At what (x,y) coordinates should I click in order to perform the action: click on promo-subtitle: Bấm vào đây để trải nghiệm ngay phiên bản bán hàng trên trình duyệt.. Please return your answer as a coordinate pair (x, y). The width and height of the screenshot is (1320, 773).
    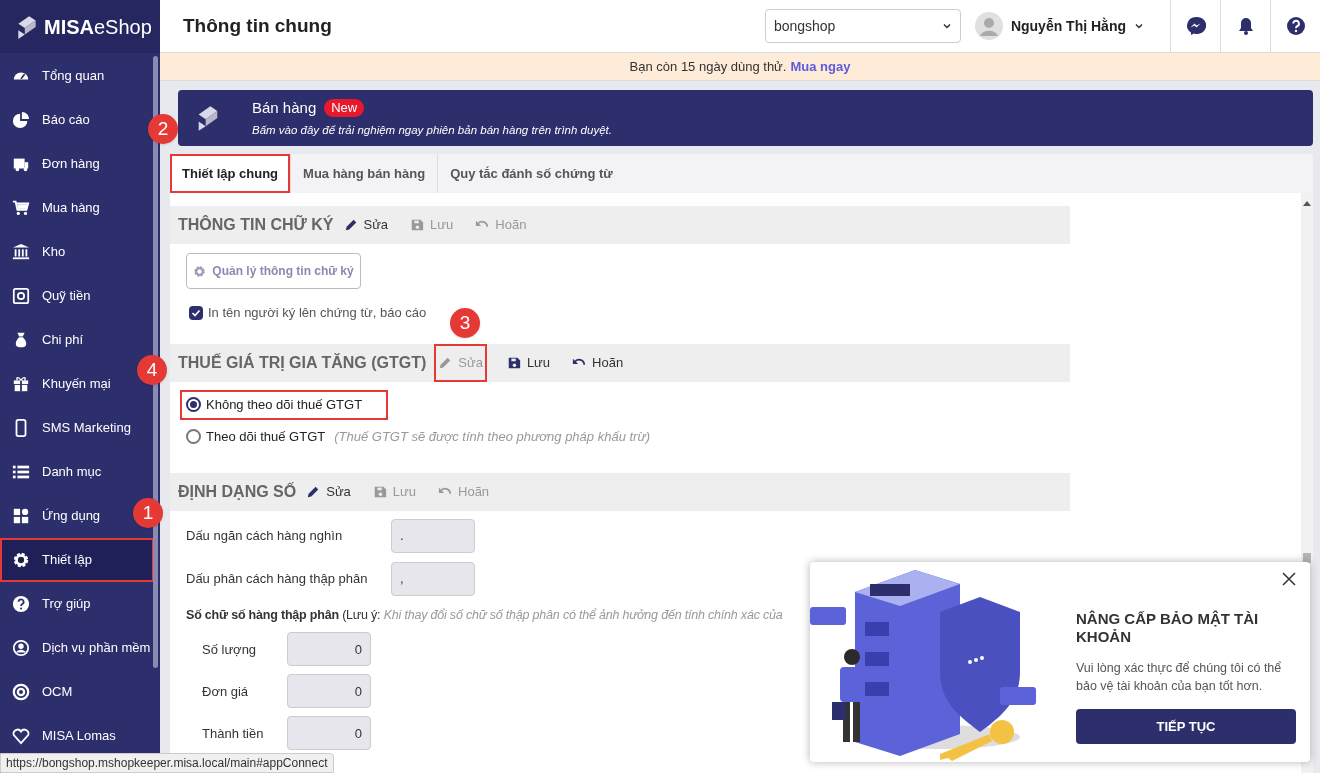
    Looking at the image, I should click on (432, 131).